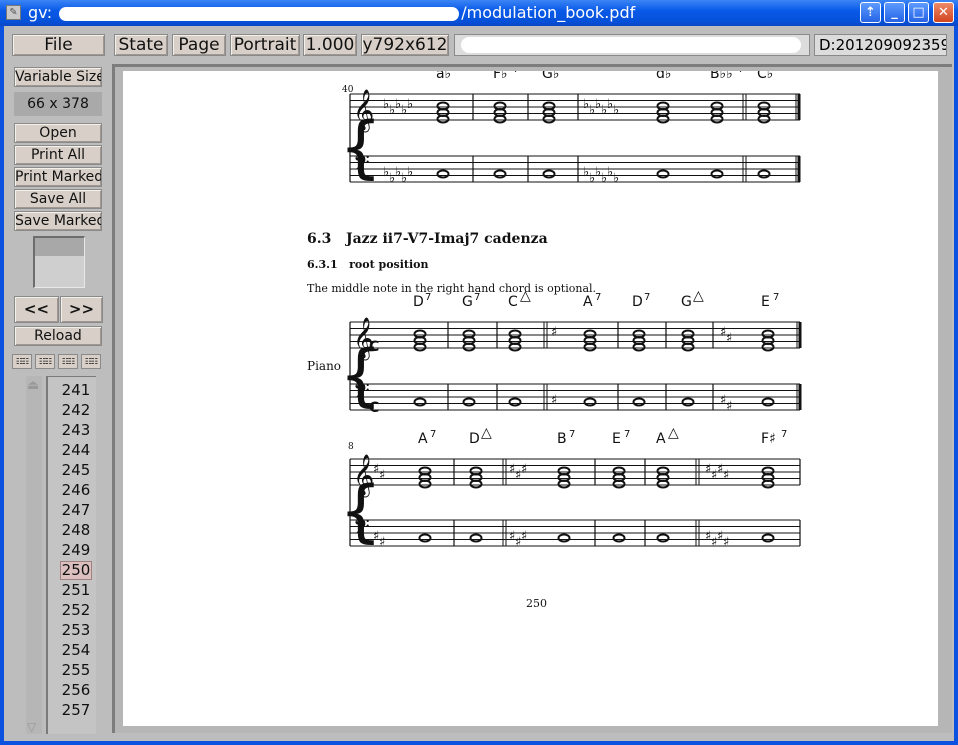 This screenshot has width=958, height=745. What do you see at coordinates (22, 361) in the screenshot?
I see `mark-odd-button: ☷☷` at bounding box center [22, 361].